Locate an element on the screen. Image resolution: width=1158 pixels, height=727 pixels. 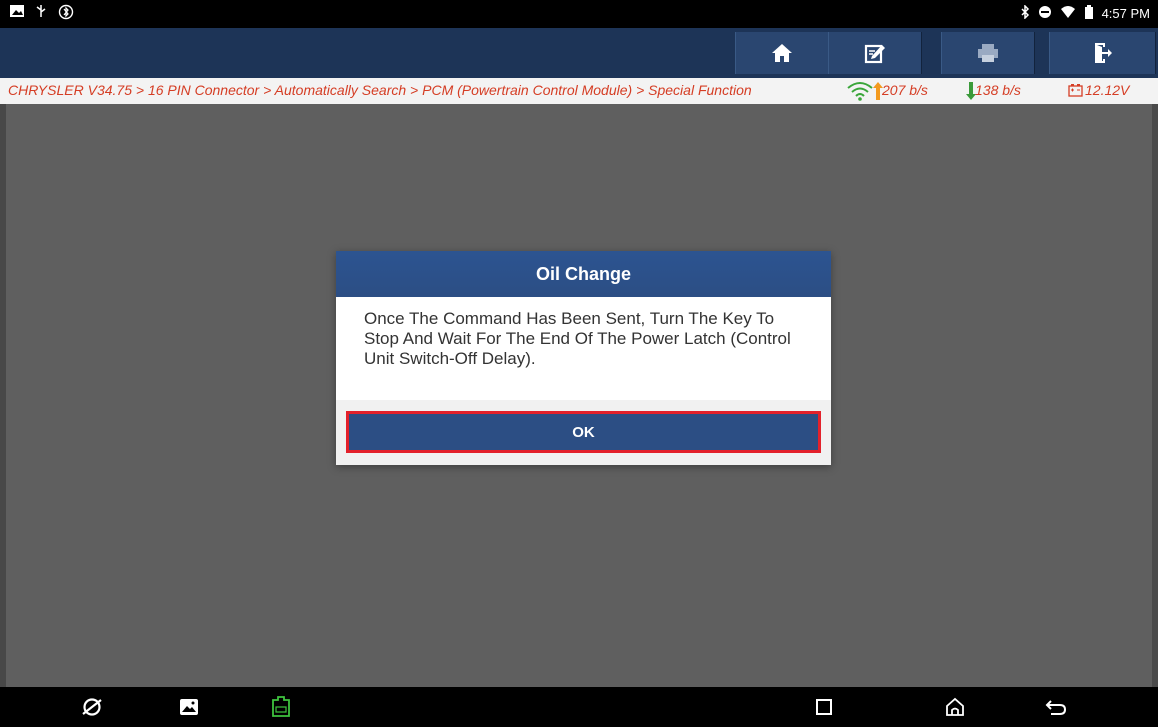
exit-icon is located at coordinates (1103, 53).